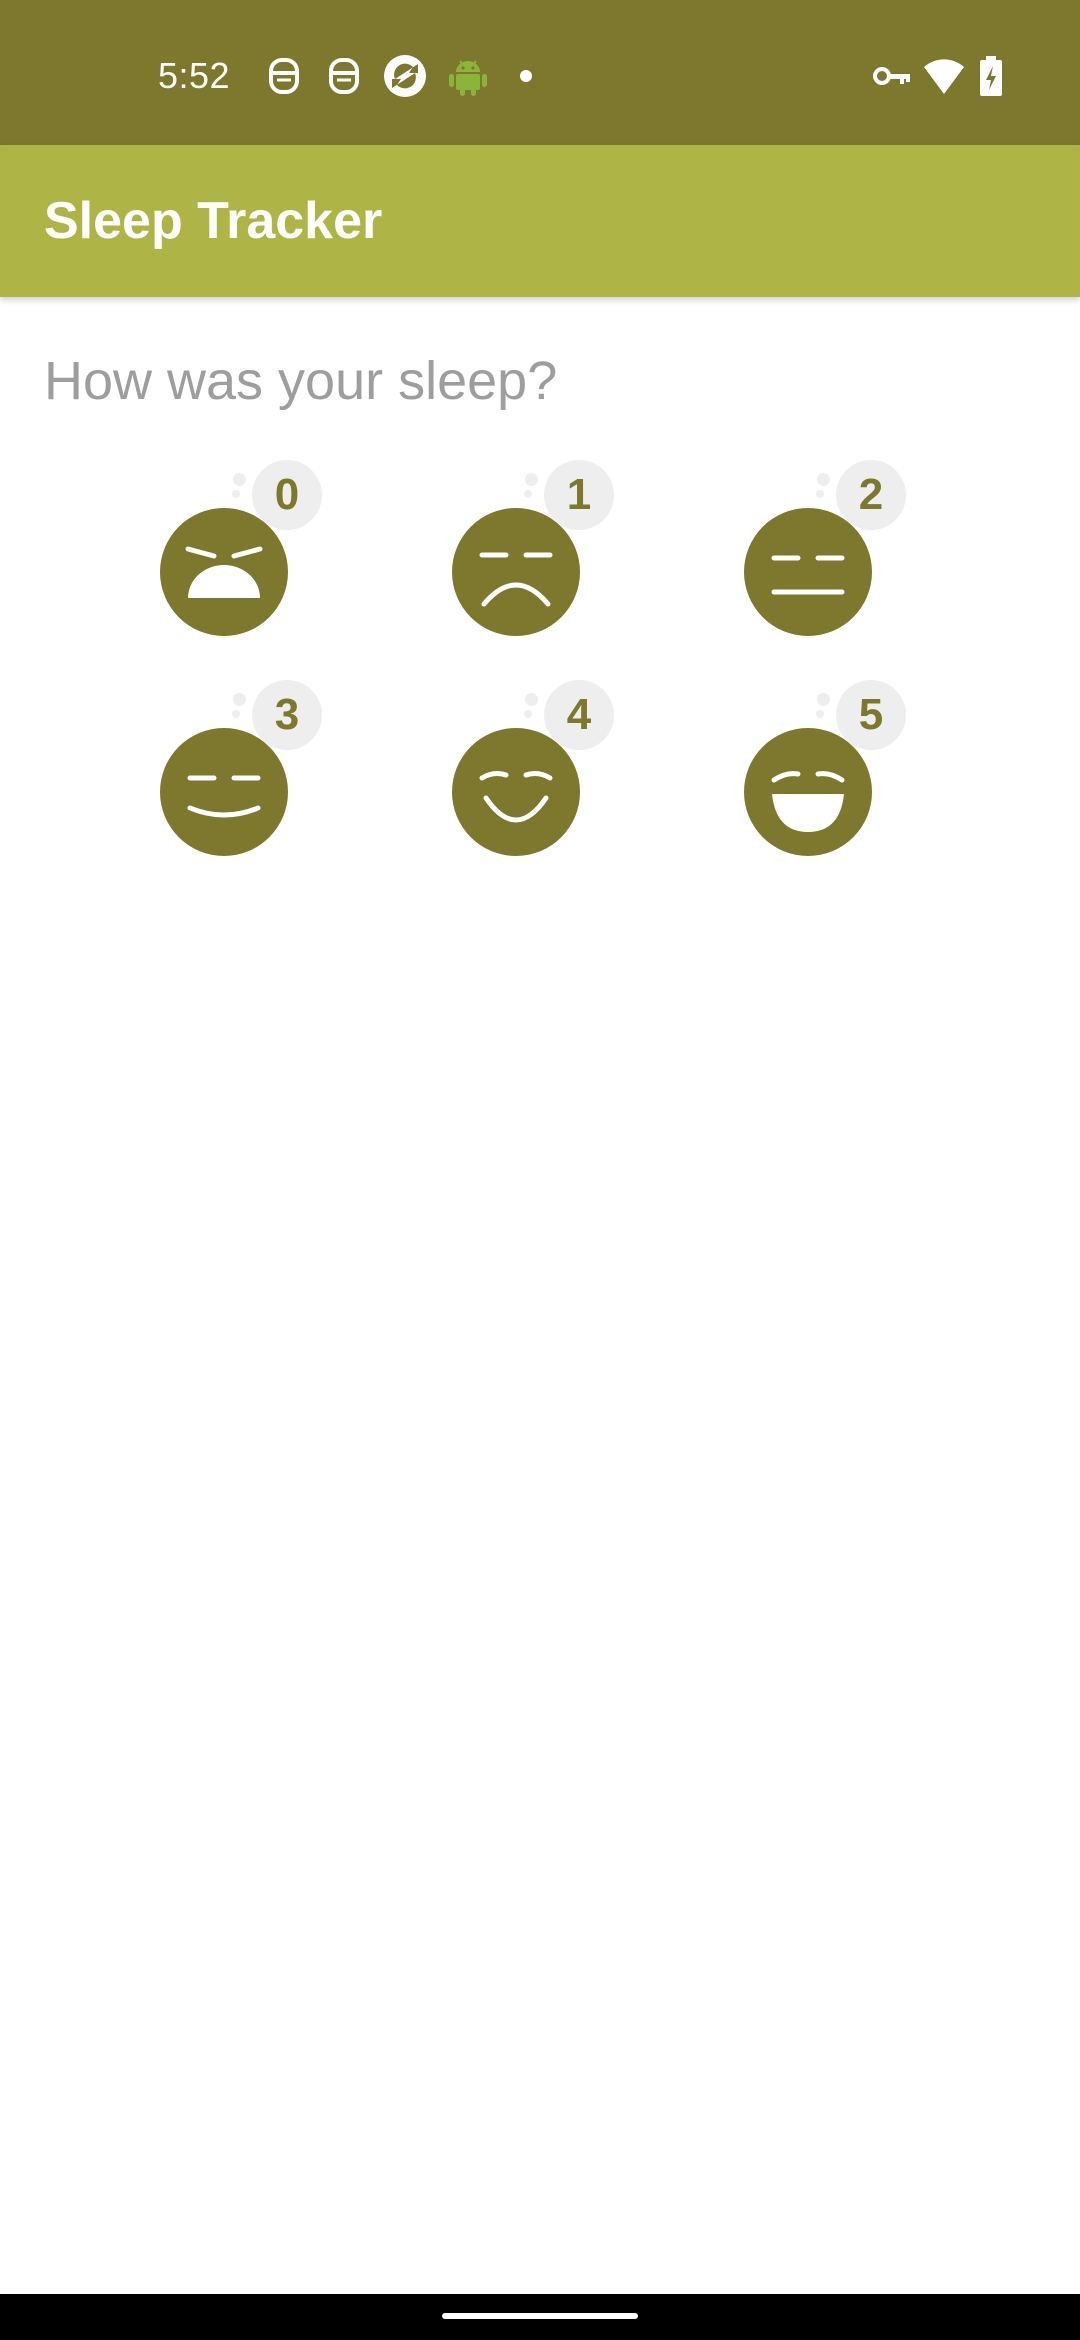  I want to click on sad-face-icon, so click(516, 572).